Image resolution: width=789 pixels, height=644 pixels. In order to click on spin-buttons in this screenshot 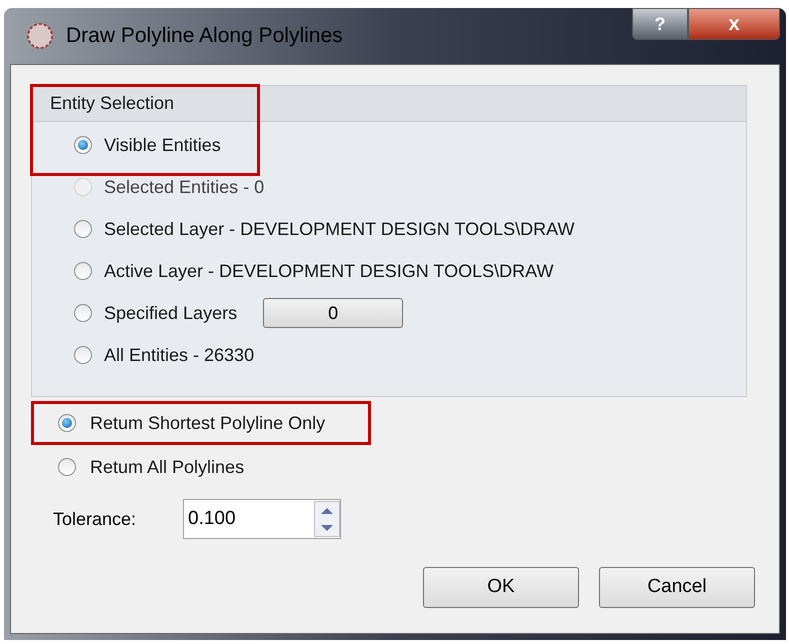, I will do `click(327, 519)`.